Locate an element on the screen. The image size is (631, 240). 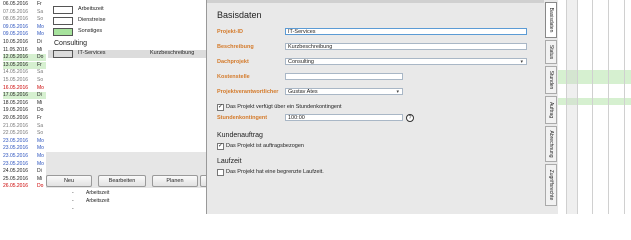
date-list-row: 16.05.2016 Mo is located at coordinates (24, 88).